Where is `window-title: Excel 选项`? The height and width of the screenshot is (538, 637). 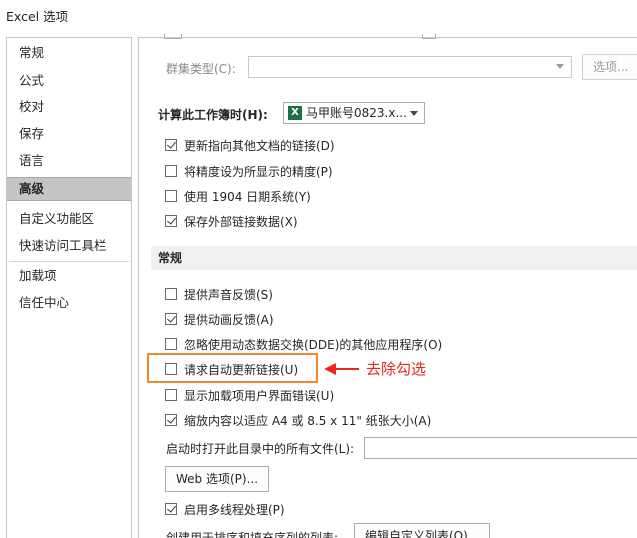 window-title: Excel 选项 is located at coordinates (37, 16).